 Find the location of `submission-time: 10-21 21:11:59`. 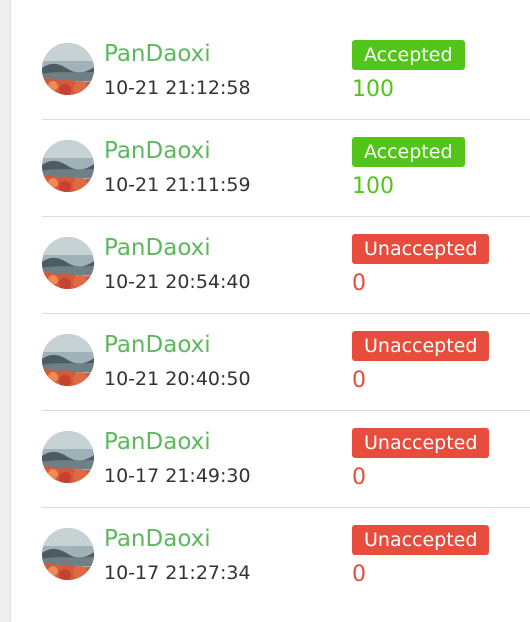

submission-time: 10-21 21:11:59 is located at coordinates (177, 185).